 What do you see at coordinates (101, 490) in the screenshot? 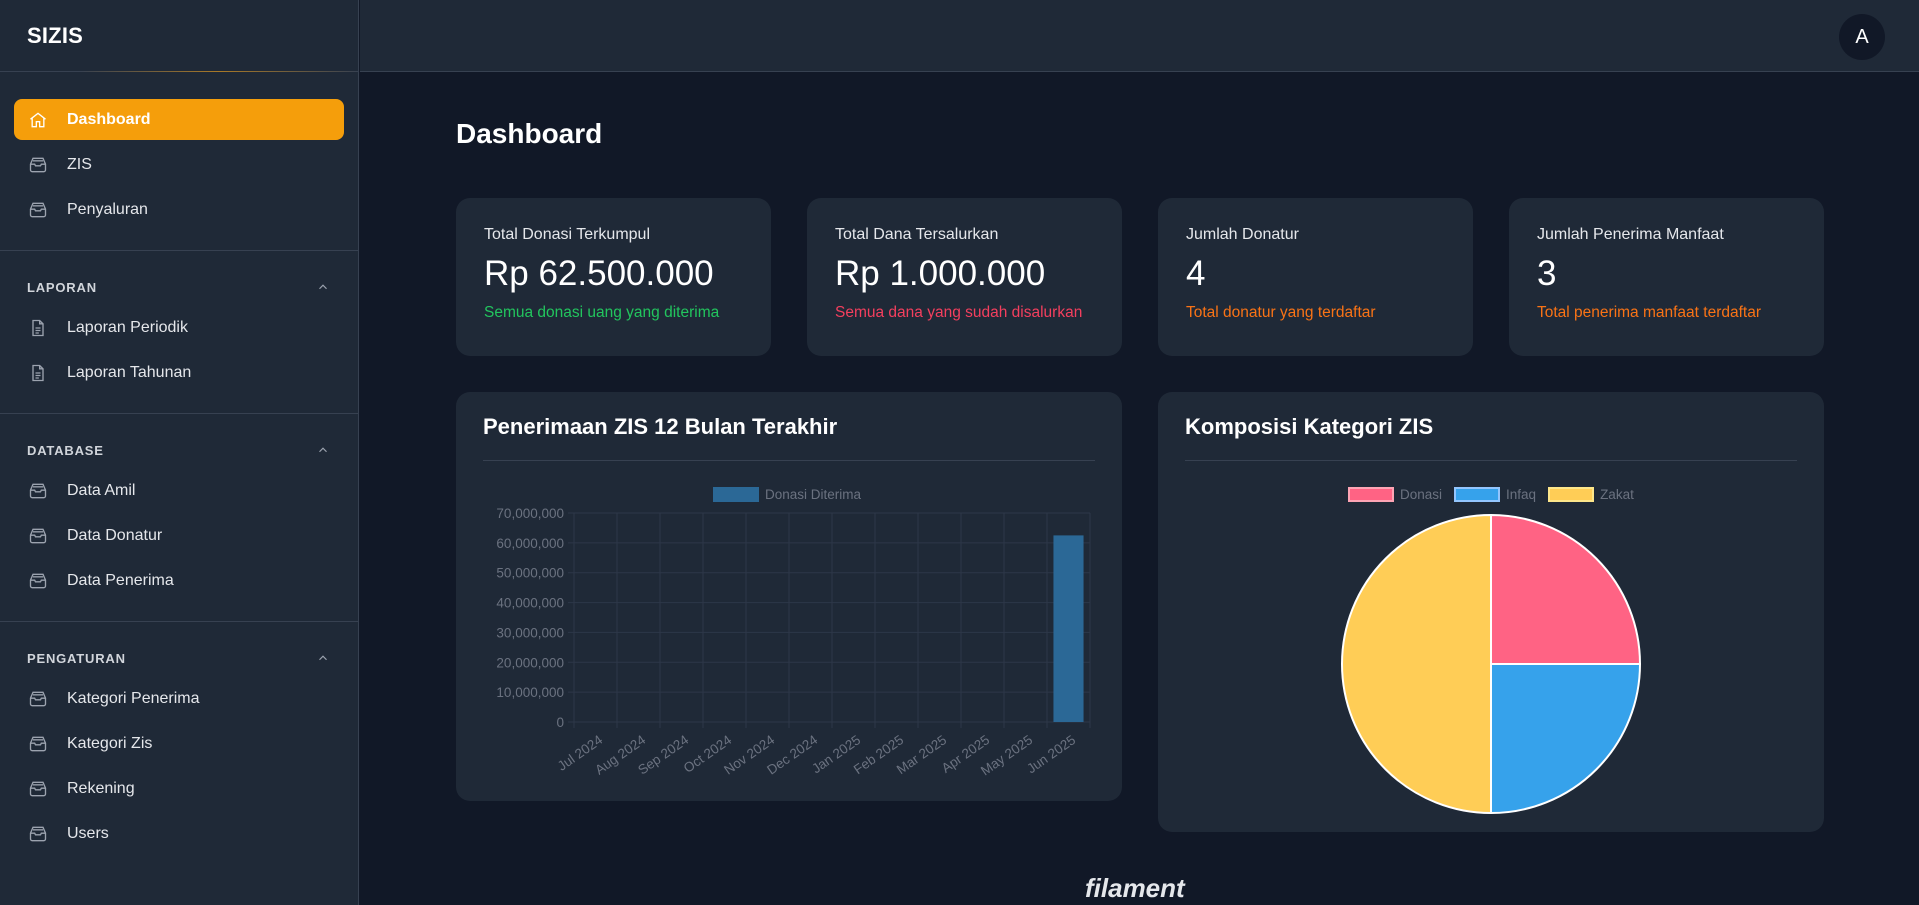
I see `sidebar-item-label: Data Amil` at bounding box center [101, 490].